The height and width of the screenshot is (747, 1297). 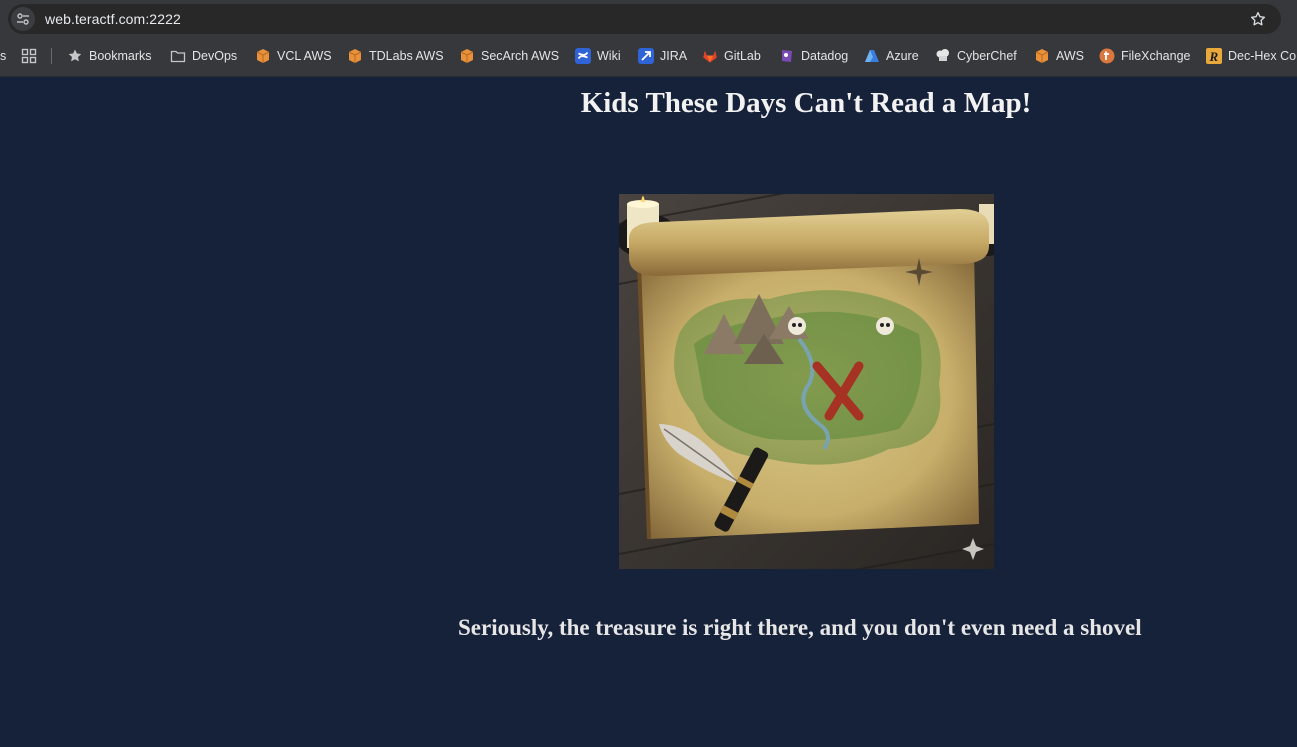 What do you see at coordinates (731, 56) in the screenshot?
I see `bookmark-gitlab: GitLab` at bounding box center [731, 56].